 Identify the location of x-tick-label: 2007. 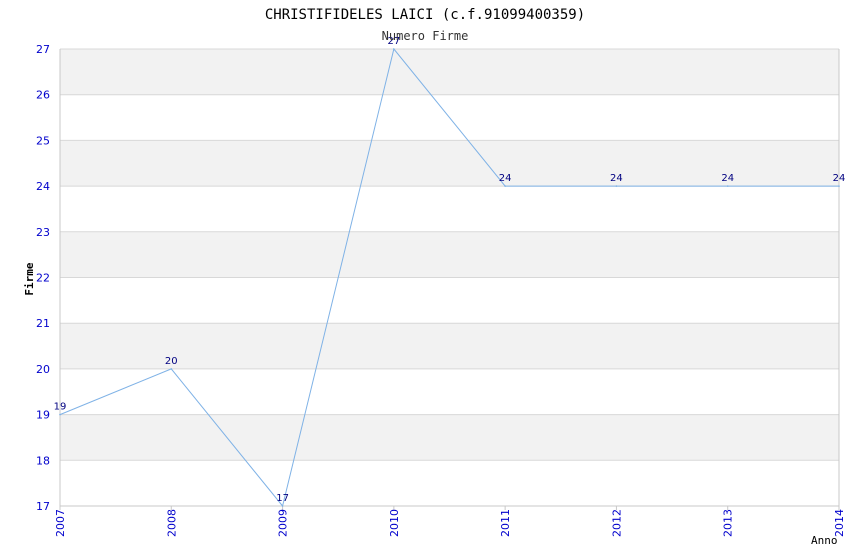
(60, 523).